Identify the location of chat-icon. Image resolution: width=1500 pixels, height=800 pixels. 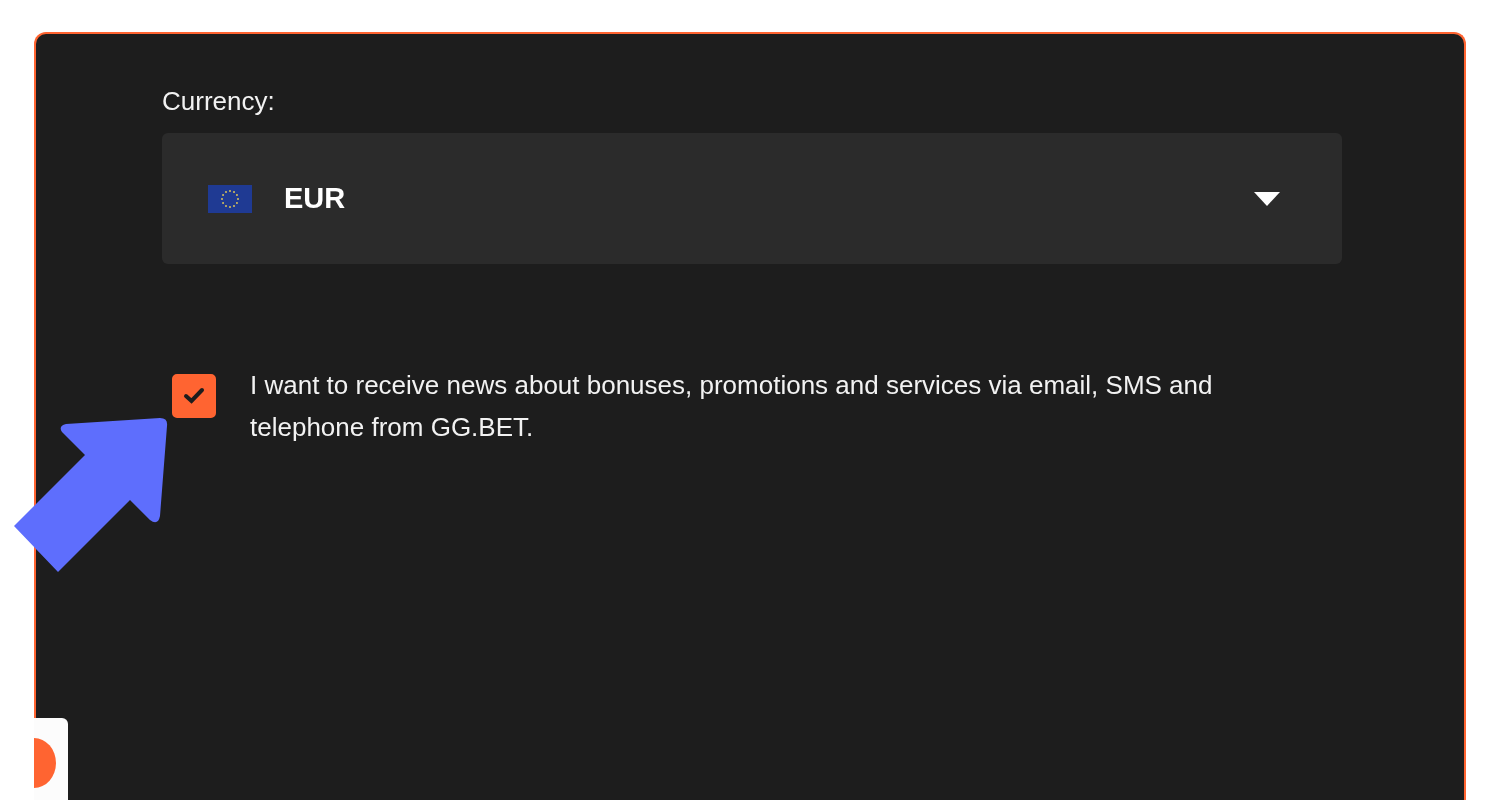
(45, 763).